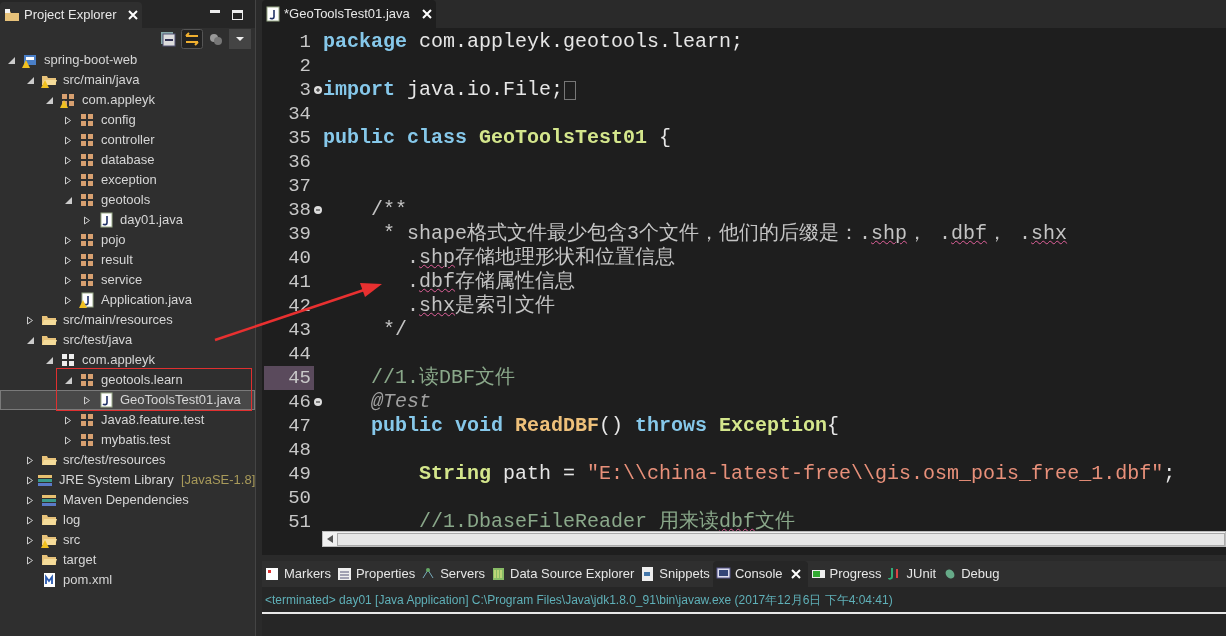 The width and height of the screenshot is (1226, 636). I want to click on line-number: 50, so click(300, 498).